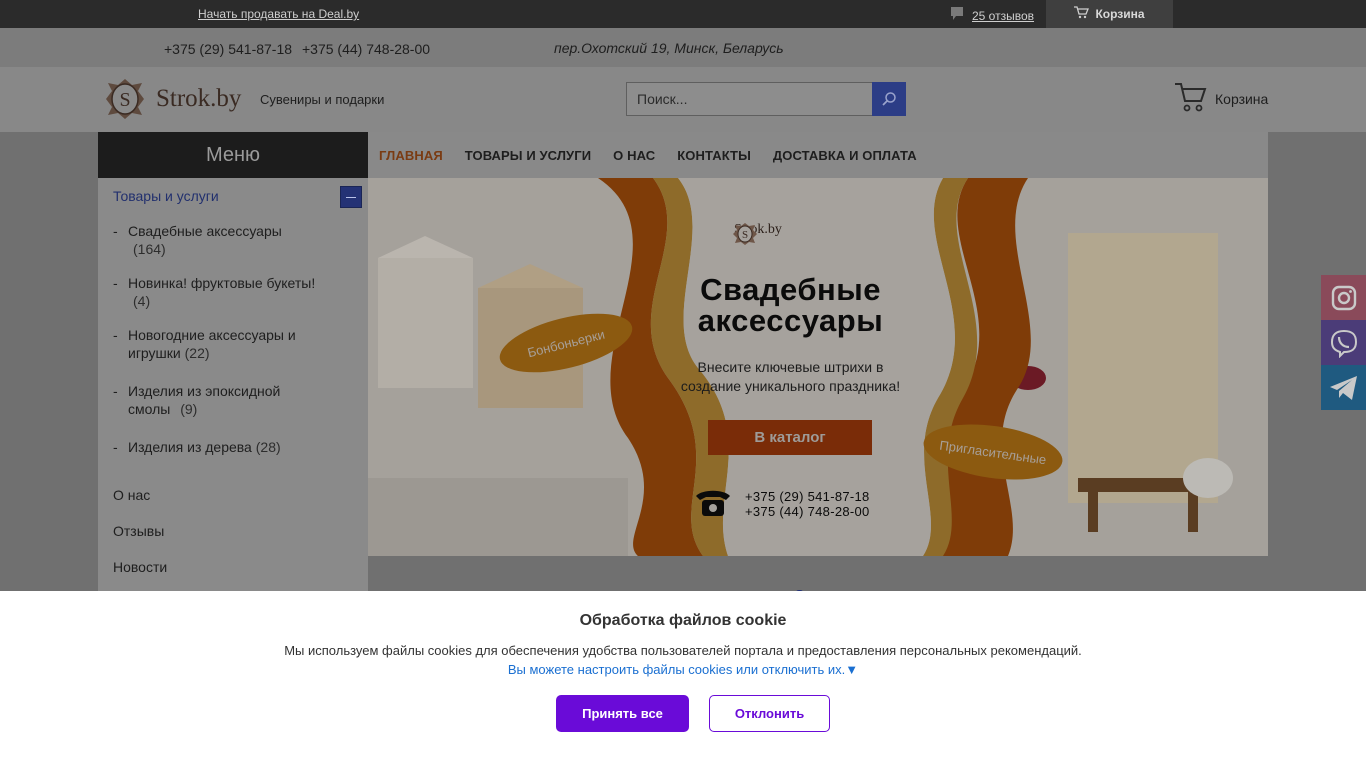 The height and width of the screenshot is (768, 1366). I want to click on nav-about: О НАС, so click(634, 155).